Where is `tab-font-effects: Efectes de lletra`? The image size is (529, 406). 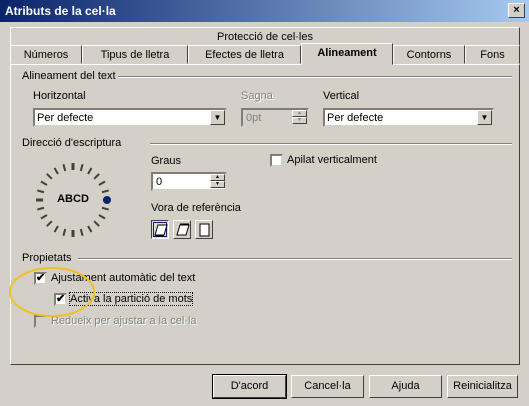 tab-font-effects: Efectes de lletra is located at coordinates (244, 54).